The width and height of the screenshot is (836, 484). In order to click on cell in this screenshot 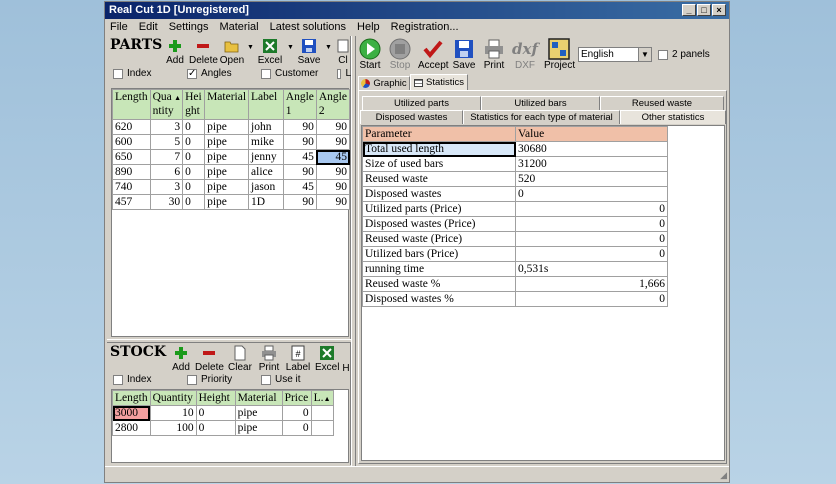, I will do `click(322, 413)`.